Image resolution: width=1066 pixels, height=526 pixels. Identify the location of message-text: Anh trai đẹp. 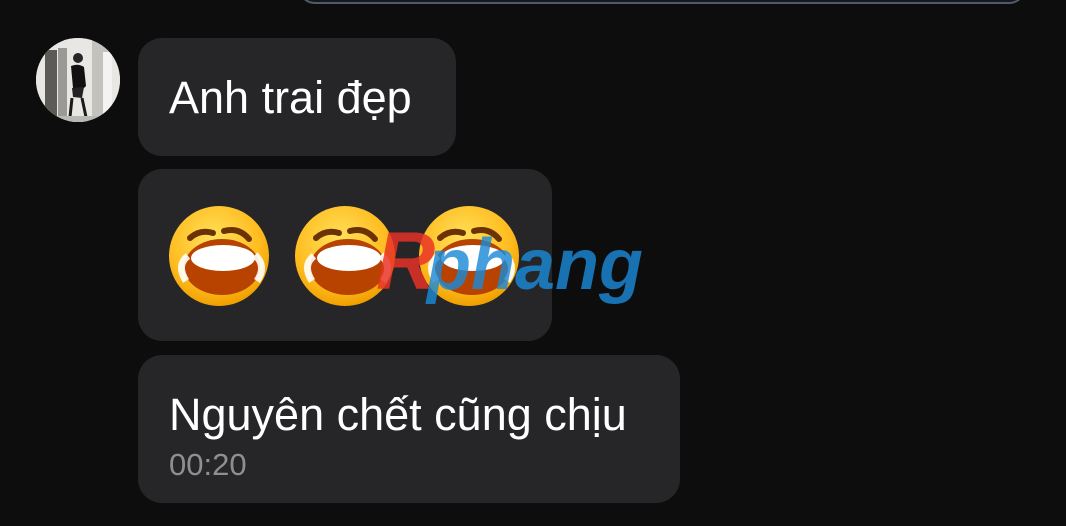
(290, 97).